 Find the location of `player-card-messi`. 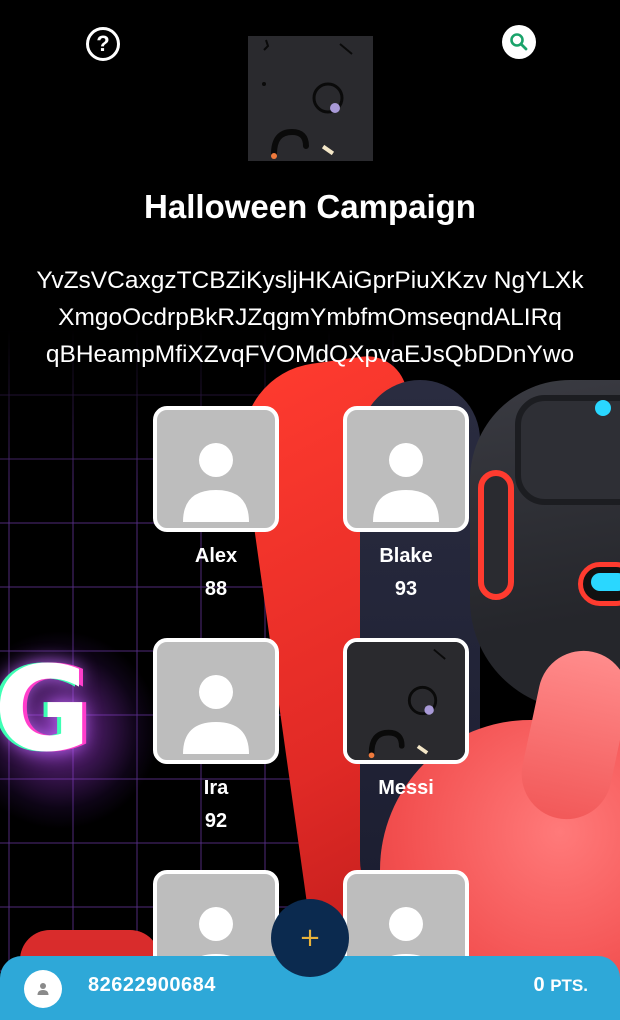

player-card-messi is located at coordinates (406, 701).